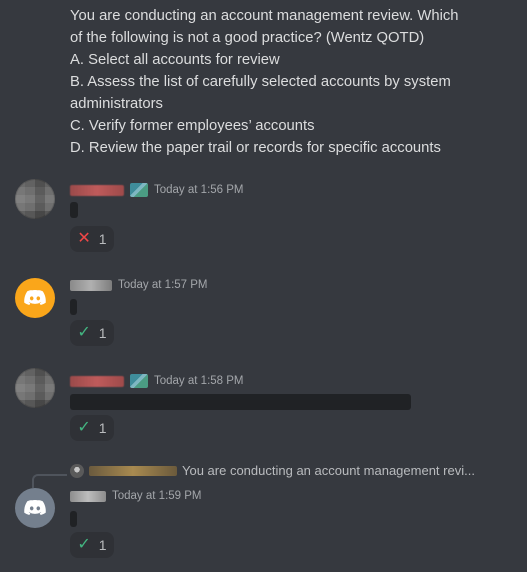  What do you see at coordinates (175, 60) in the screenshot?
I see `option-a: A. Select all accounts for review` at bounding box center [175, 60].